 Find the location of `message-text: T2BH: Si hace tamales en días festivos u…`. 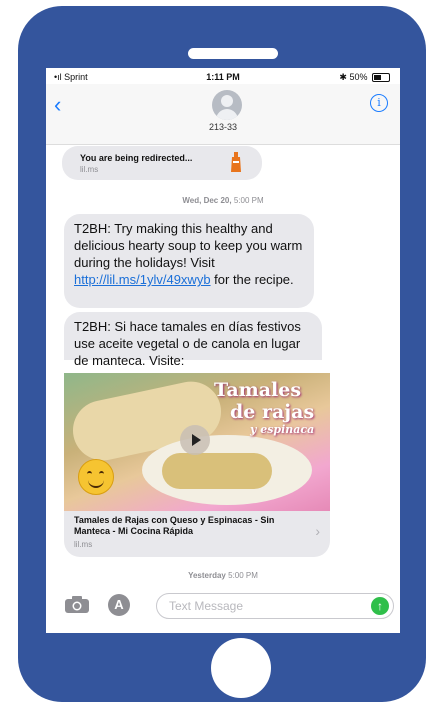

message-text: T2BH: Si hace tamales en días festivos u… is located at coordinates (187, 343).